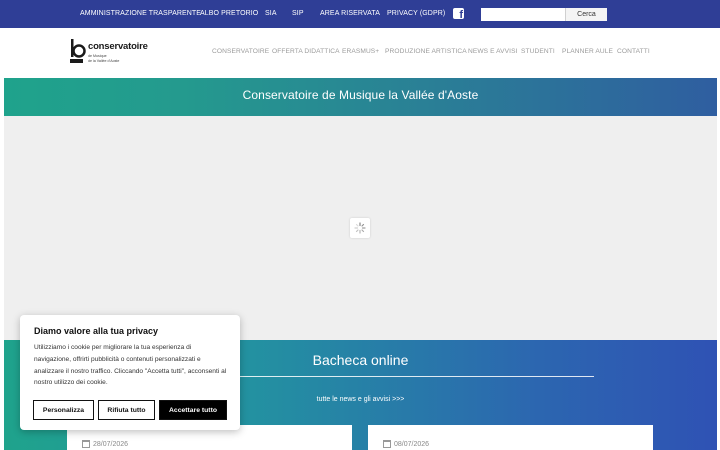 This screenshot has height=450, width=720. What do you see at coordinates (426, 51) in the screenshot?
I see `nav-item-produzione-artistica: PRODUZIONE ARTISTICA` at bounding box center [426, 51].